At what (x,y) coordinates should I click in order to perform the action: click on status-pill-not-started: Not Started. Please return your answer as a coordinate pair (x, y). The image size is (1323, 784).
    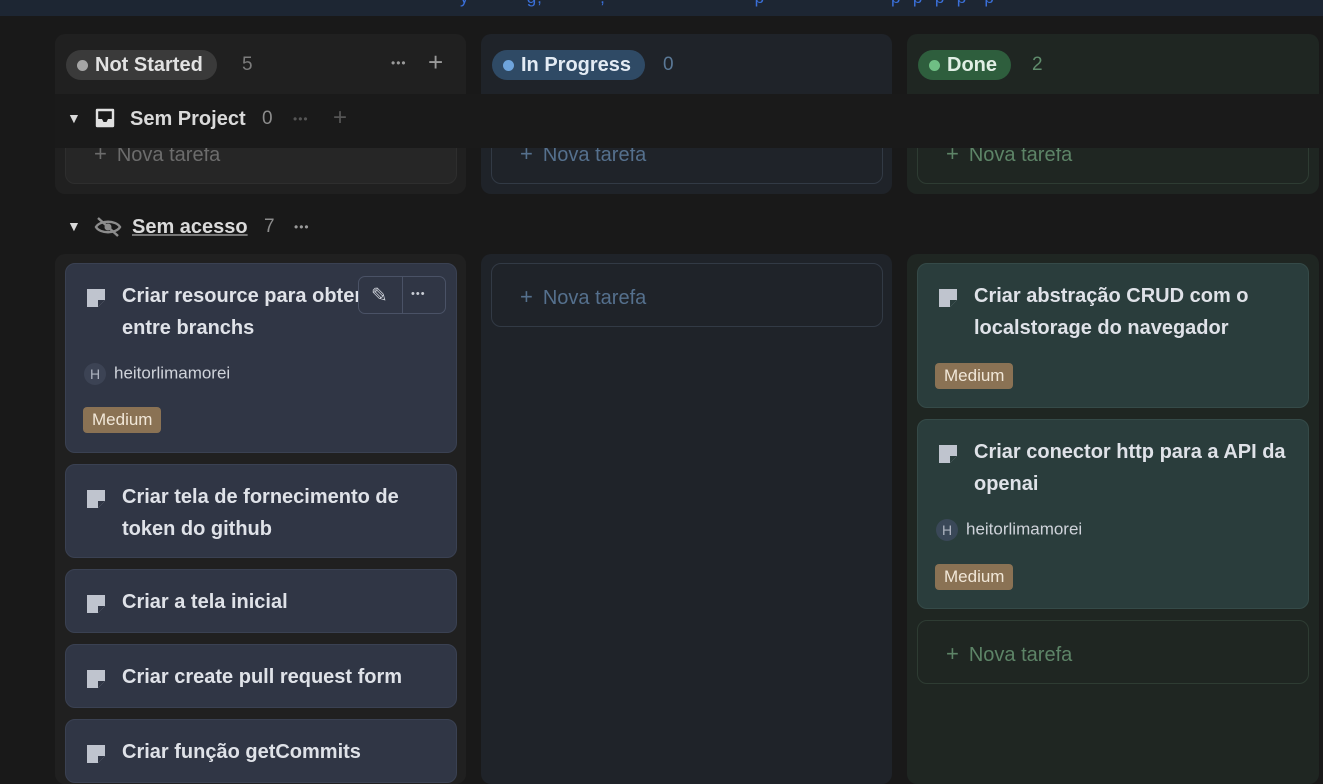
    Looking at the image, I should click on (141, 65).